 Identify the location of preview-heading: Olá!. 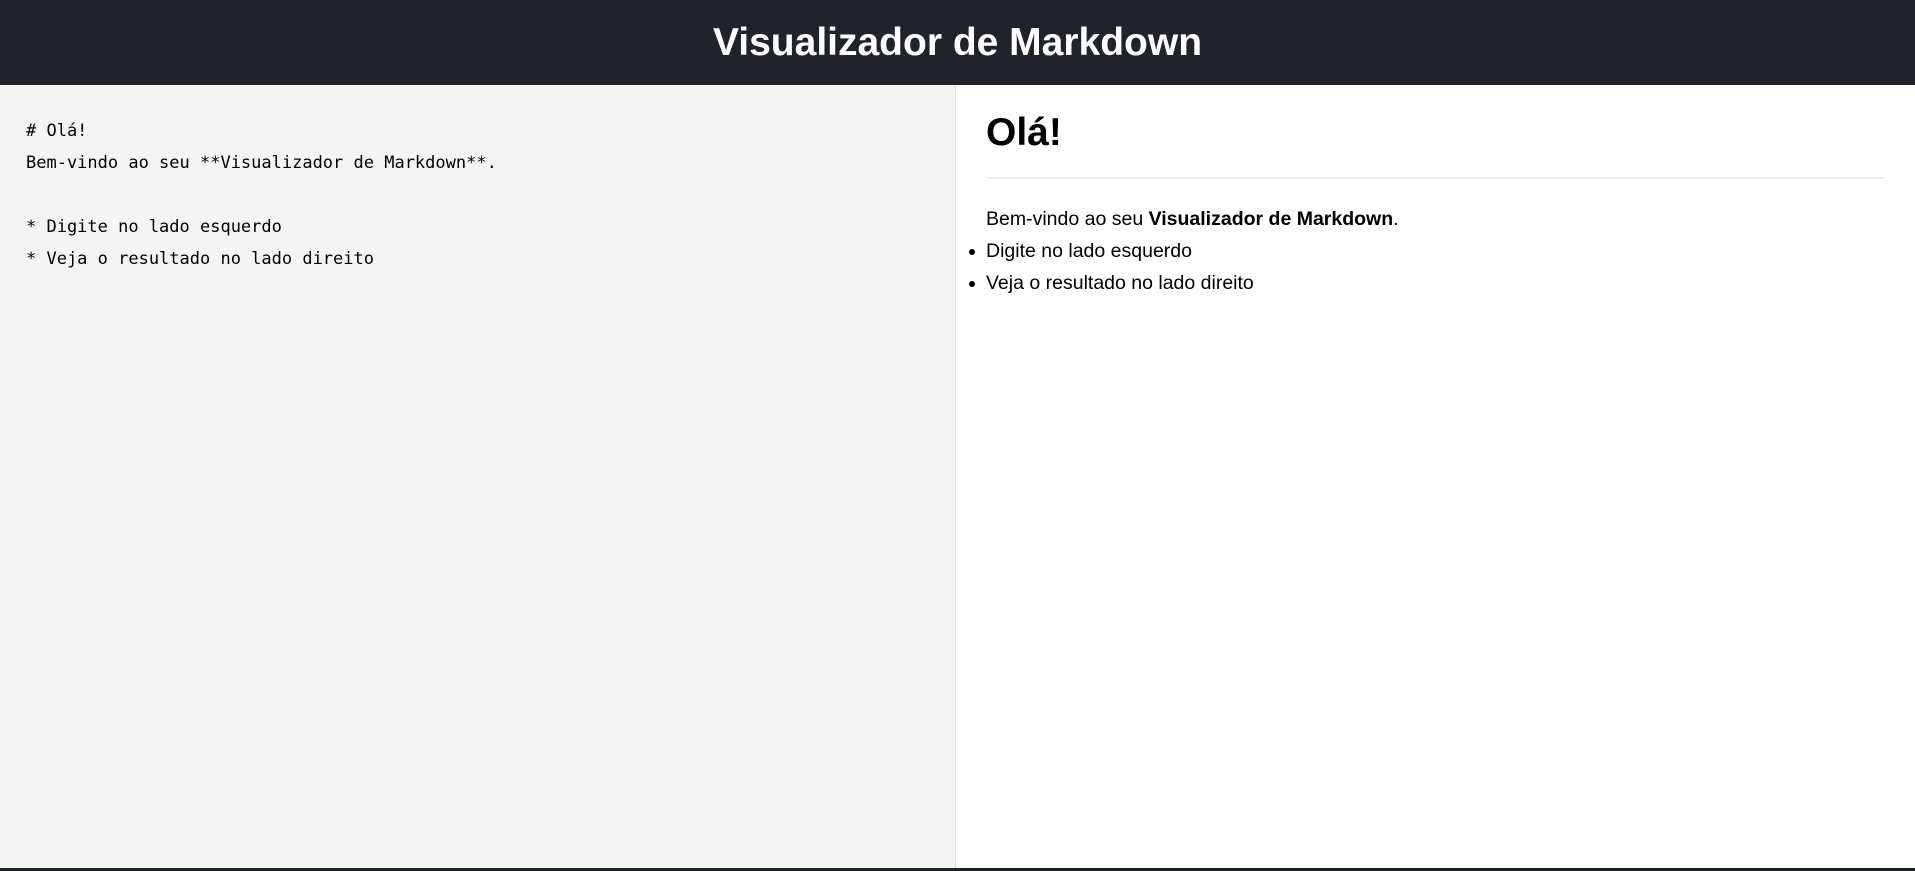
(1435, 144).